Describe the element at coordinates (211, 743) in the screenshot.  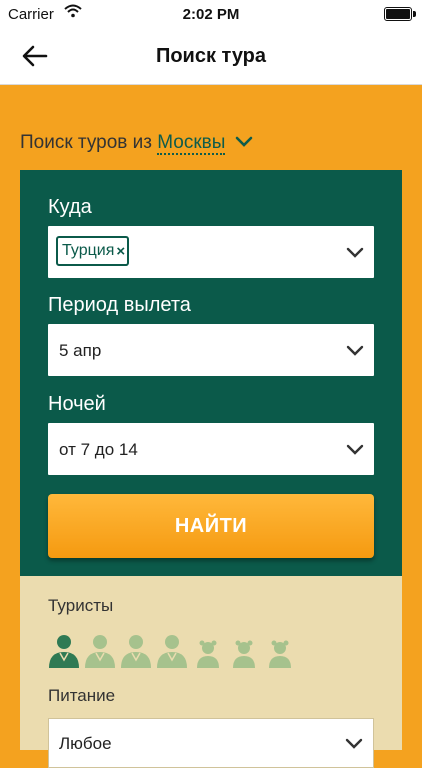
I see `meal-select: Любое` at that location.